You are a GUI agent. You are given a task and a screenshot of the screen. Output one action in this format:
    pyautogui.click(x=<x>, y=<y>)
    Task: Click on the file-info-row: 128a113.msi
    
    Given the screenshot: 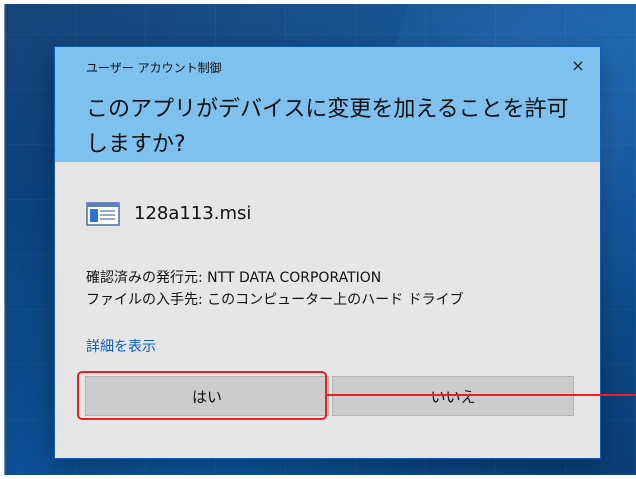 What is the action you would take?
    pyautogui.click(x=168, y=214)
    